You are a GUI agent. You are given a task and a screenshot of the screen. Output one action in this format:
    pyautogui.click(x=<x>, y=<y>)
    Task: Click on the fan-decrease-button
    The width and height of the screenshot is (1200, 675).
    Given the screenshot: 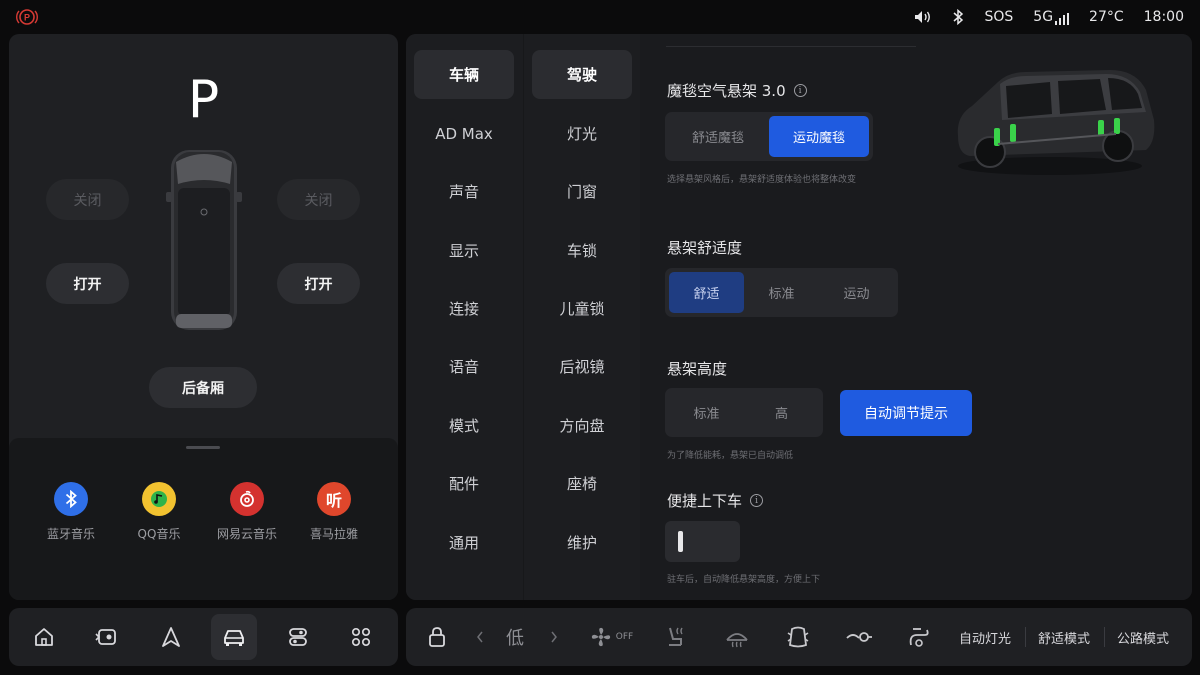 What is the action you would take?
    pyautogui.click(x=480, y=637)
    